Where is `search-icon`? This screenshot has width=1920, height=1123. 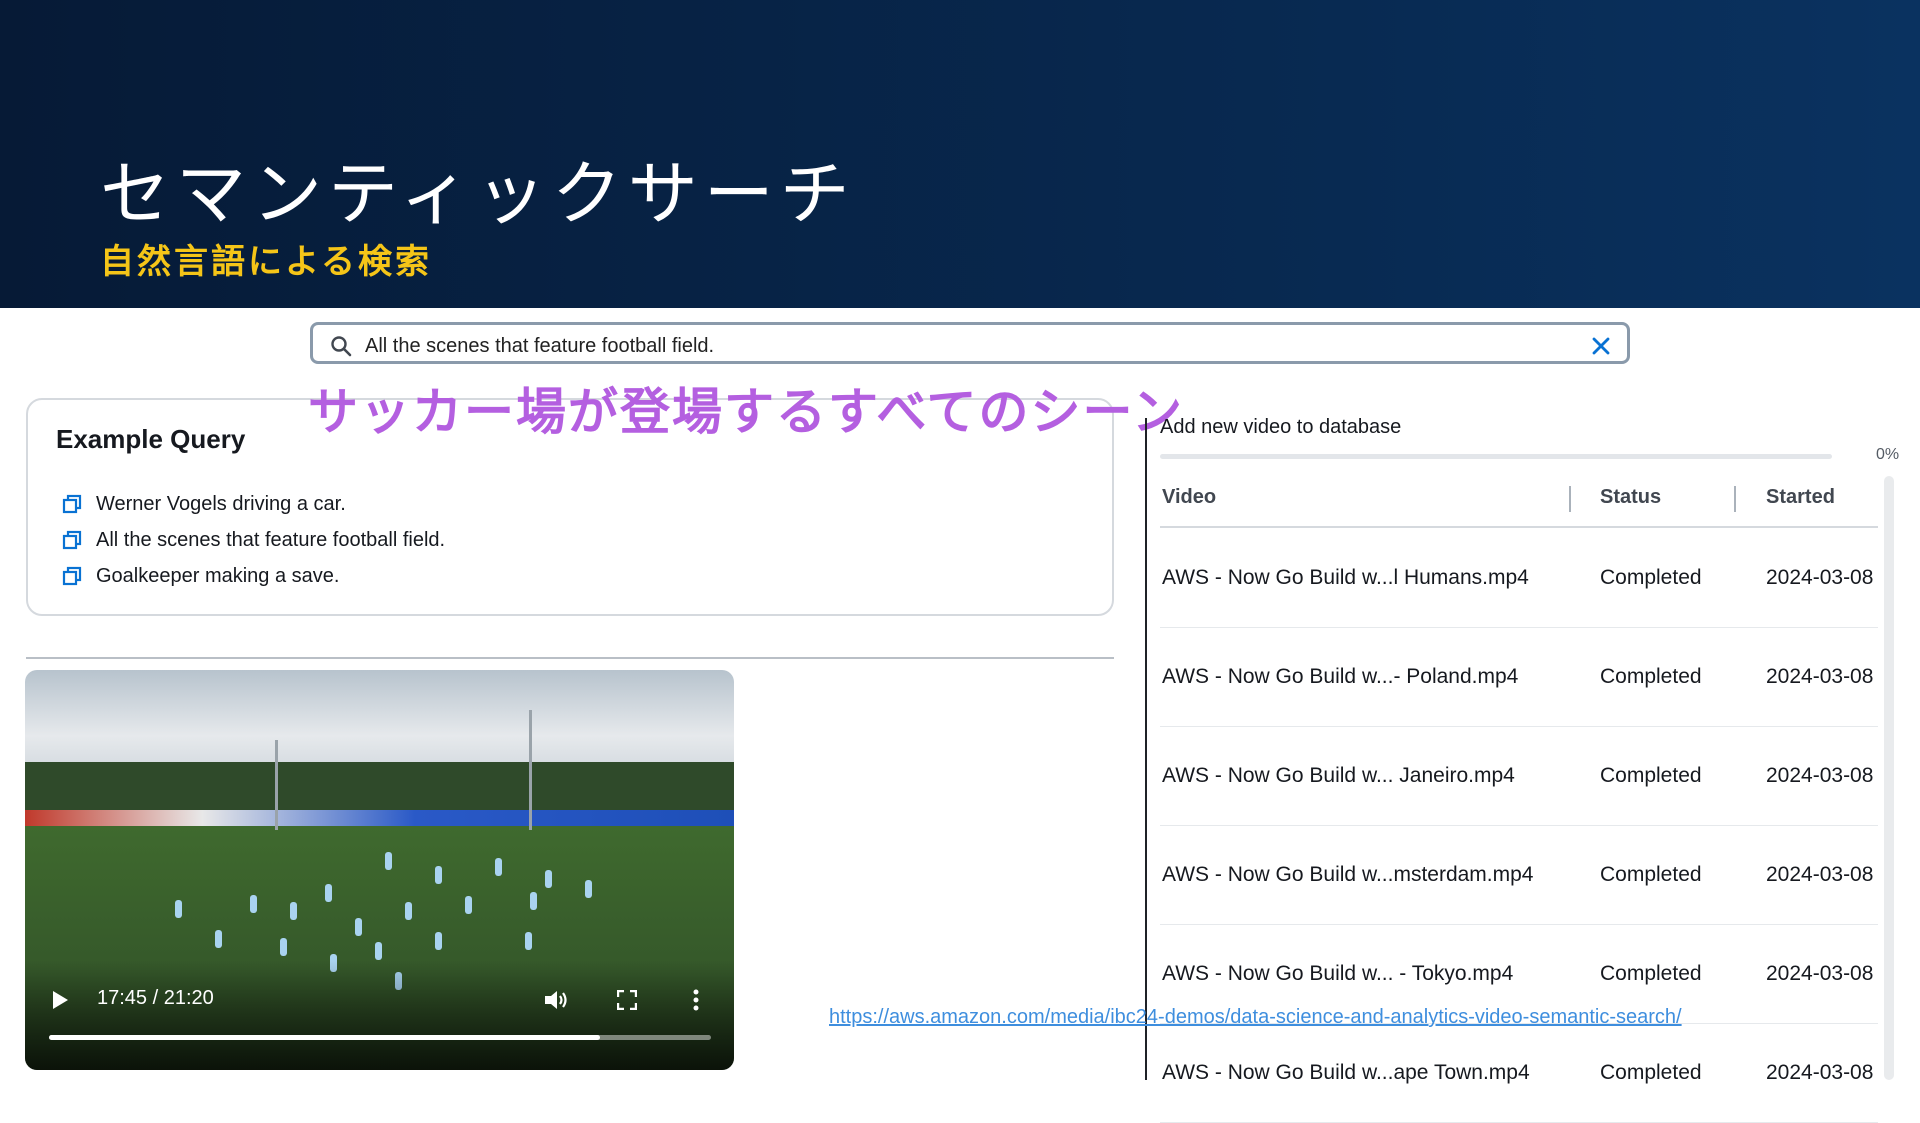
search-icon is located at coordinates (341, 346).